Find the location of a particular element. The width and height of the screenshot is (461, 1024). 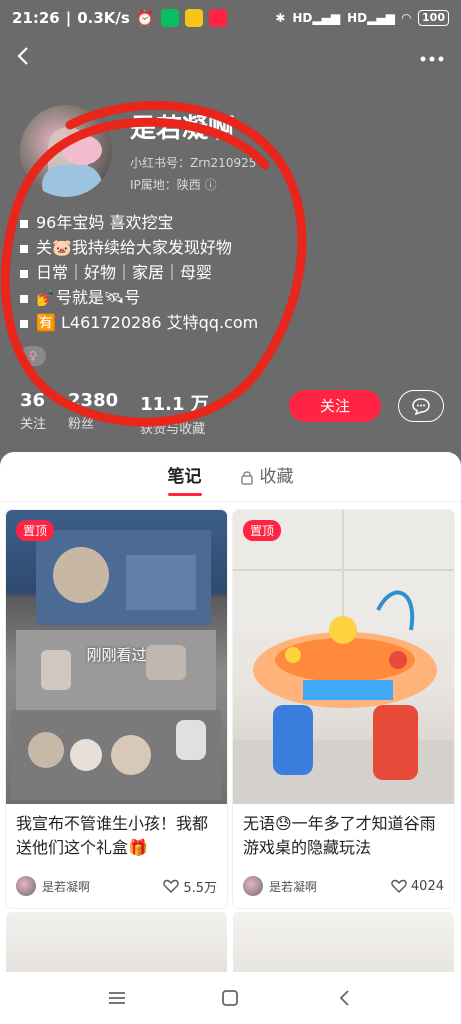

recently-viewed-overlay: 刚刚看过 is located at coordinates (116, 655).